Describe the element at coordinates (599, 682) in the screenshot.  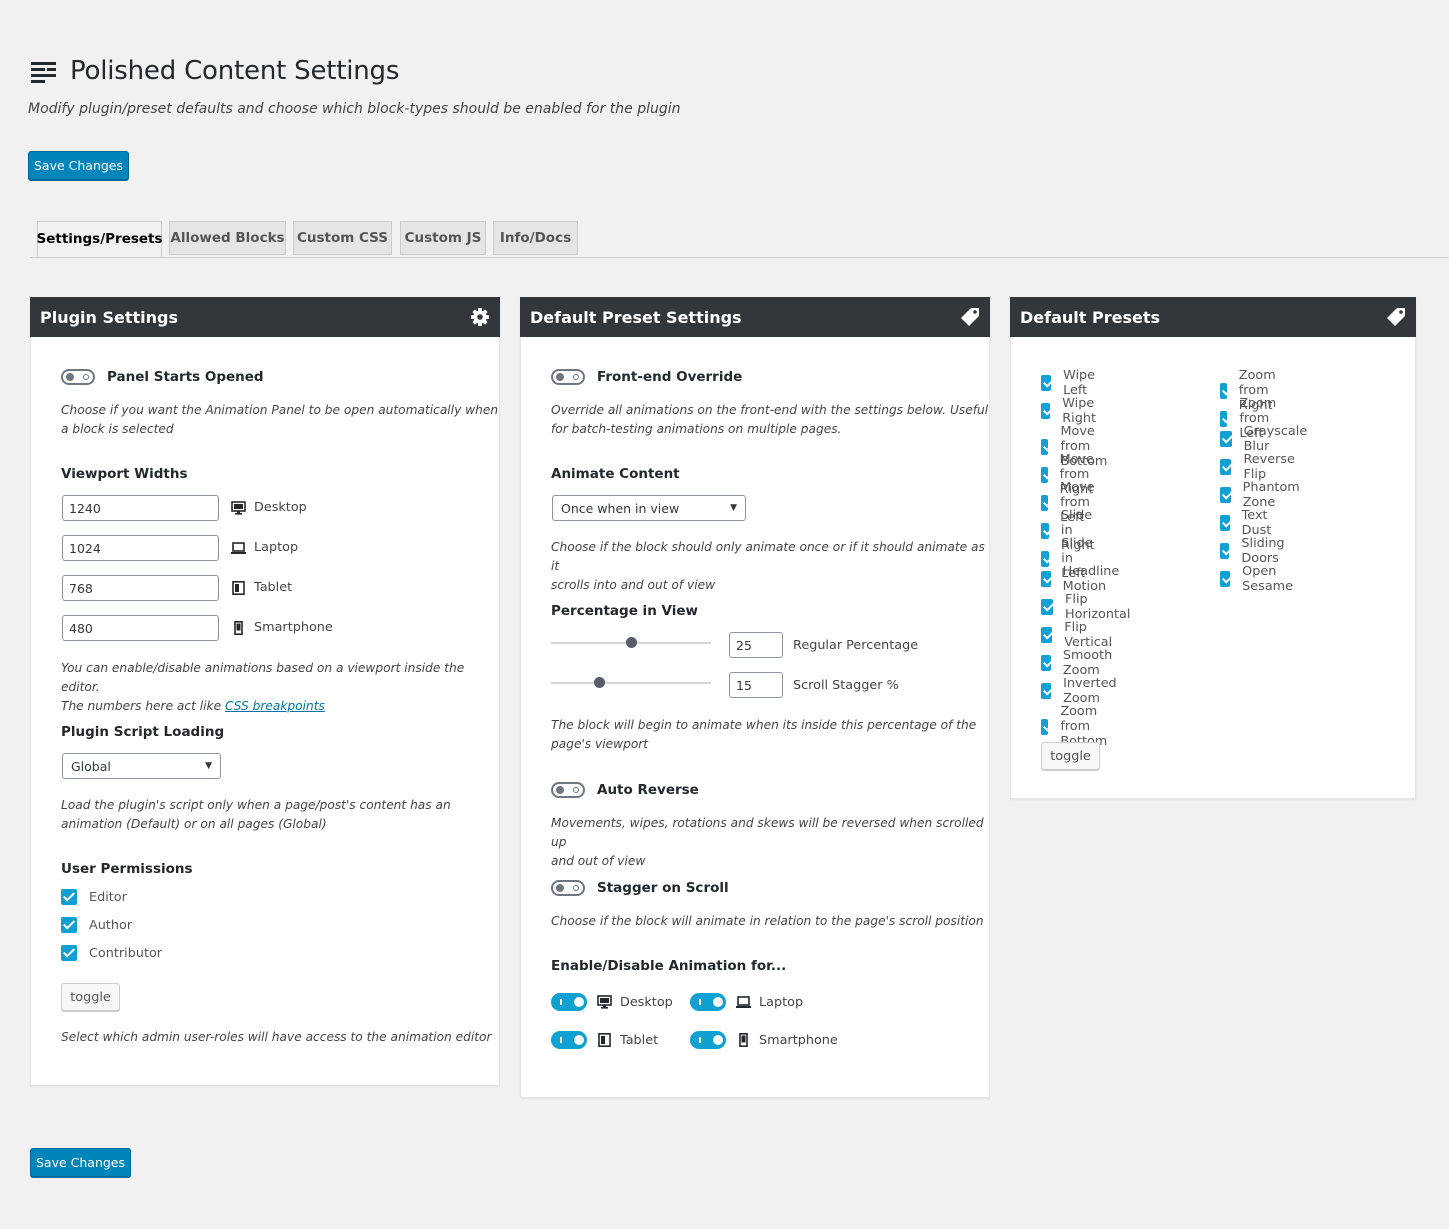
I see `stagger-slider-thumb` at that location.